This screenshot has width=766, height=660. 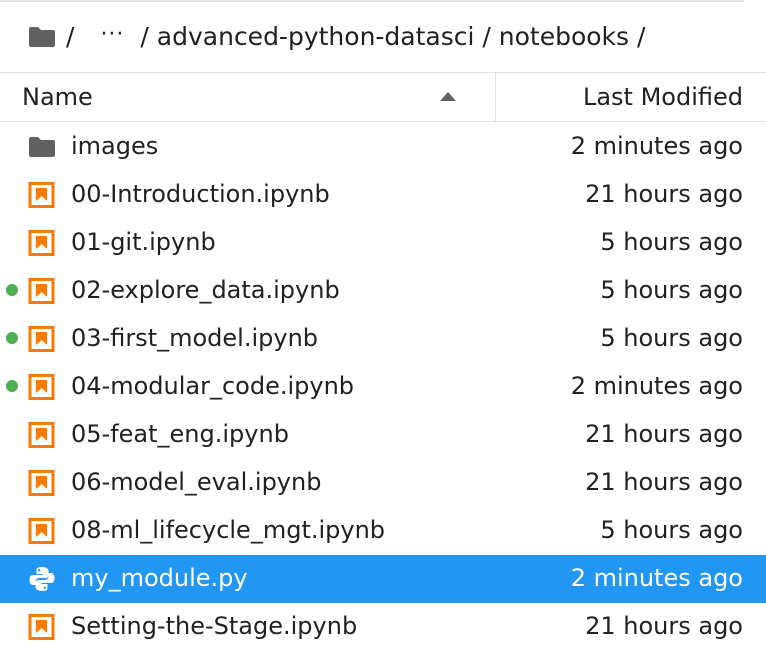 I want to click on file-row: 08-ml_lifecycle_mgt.ipynb 5 hours ago, so click(x=383, y=531).